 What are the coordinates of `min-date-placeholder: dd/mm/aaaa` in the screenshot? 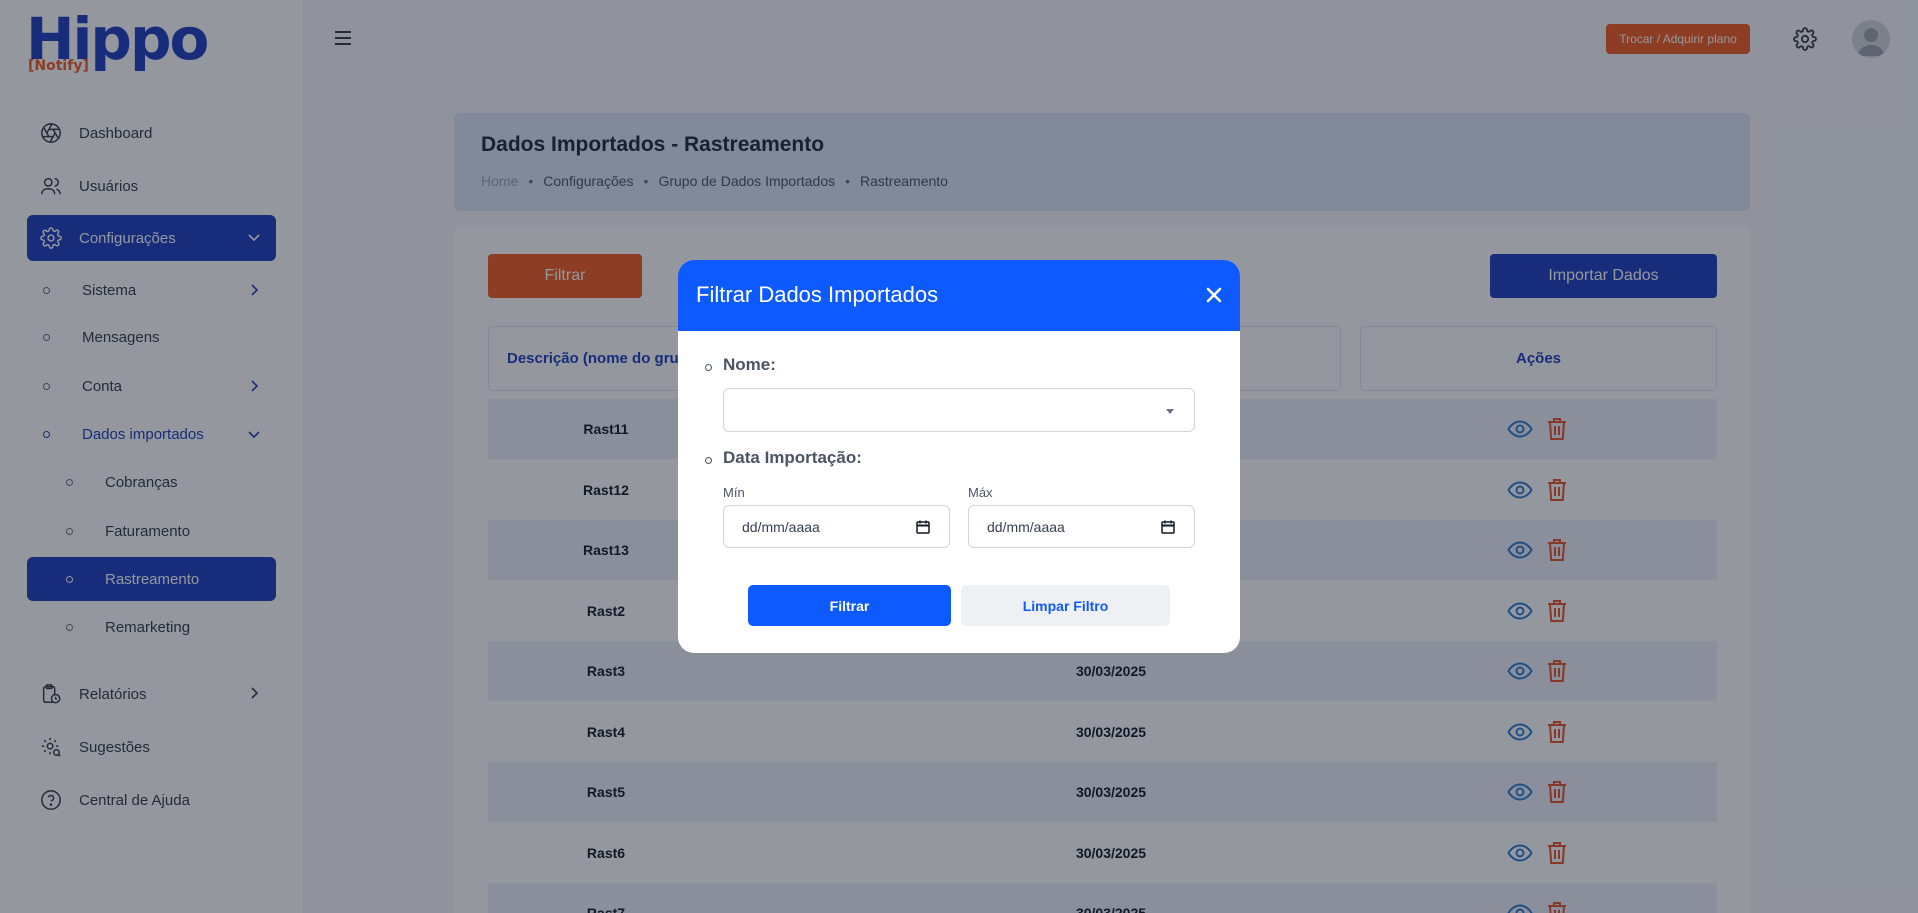 It's located at (781, 527).